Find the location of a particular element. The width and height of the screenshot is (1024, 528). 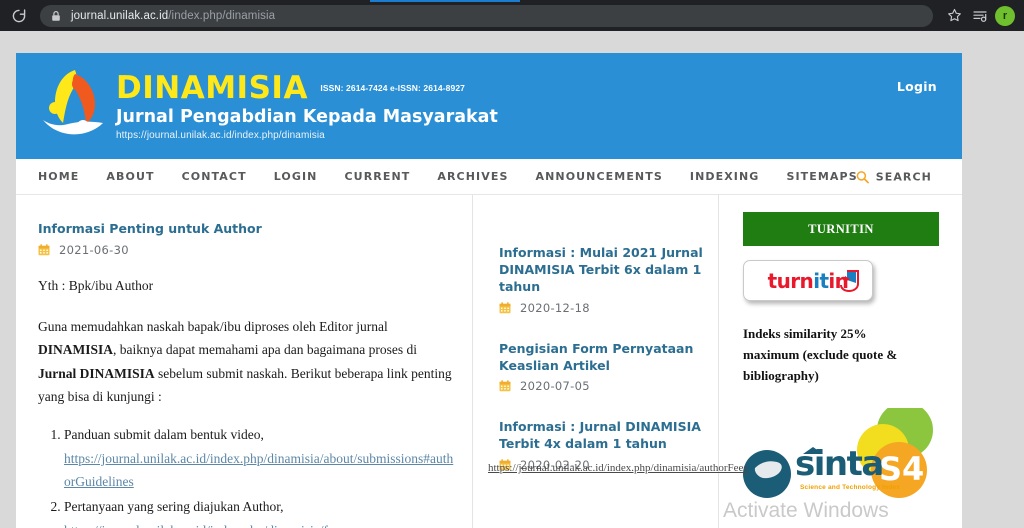

nav-item-home: HOME is located at coordinates (58, 176).